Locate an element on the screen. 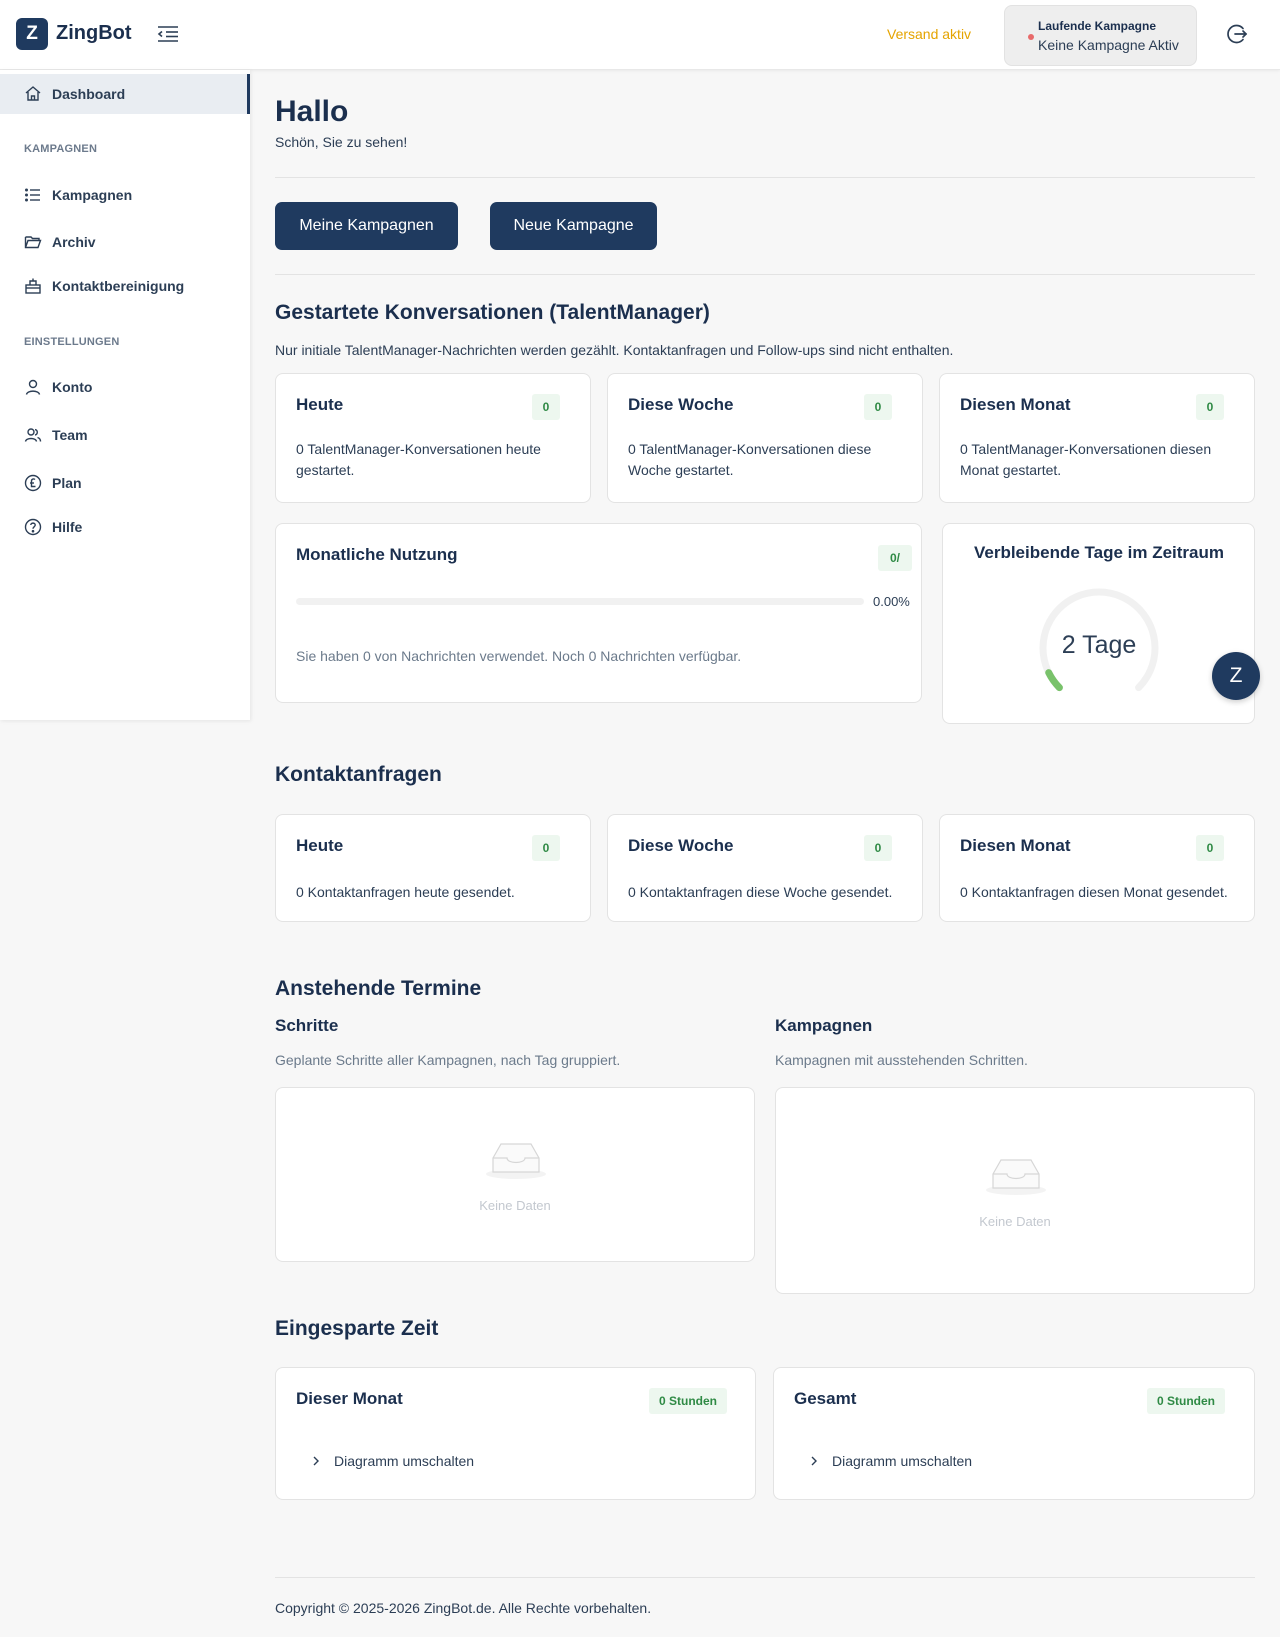  team-icon is located at coordinates (33, 435).